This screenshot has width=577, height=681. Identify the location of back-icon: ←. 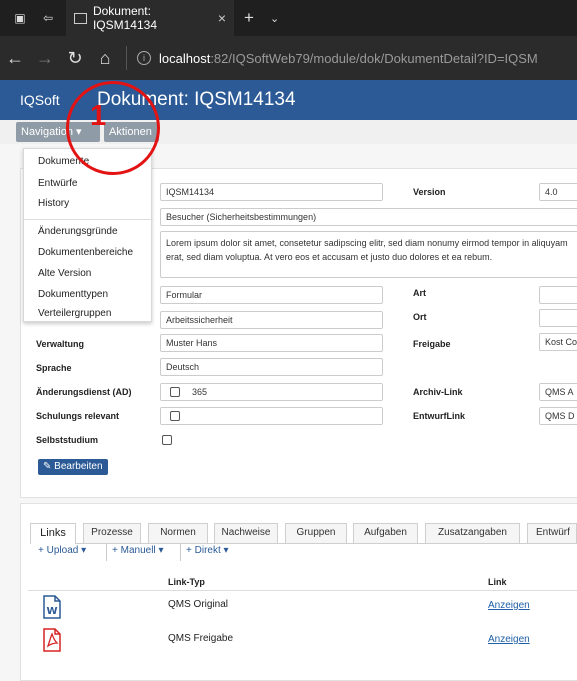
(15, 58).